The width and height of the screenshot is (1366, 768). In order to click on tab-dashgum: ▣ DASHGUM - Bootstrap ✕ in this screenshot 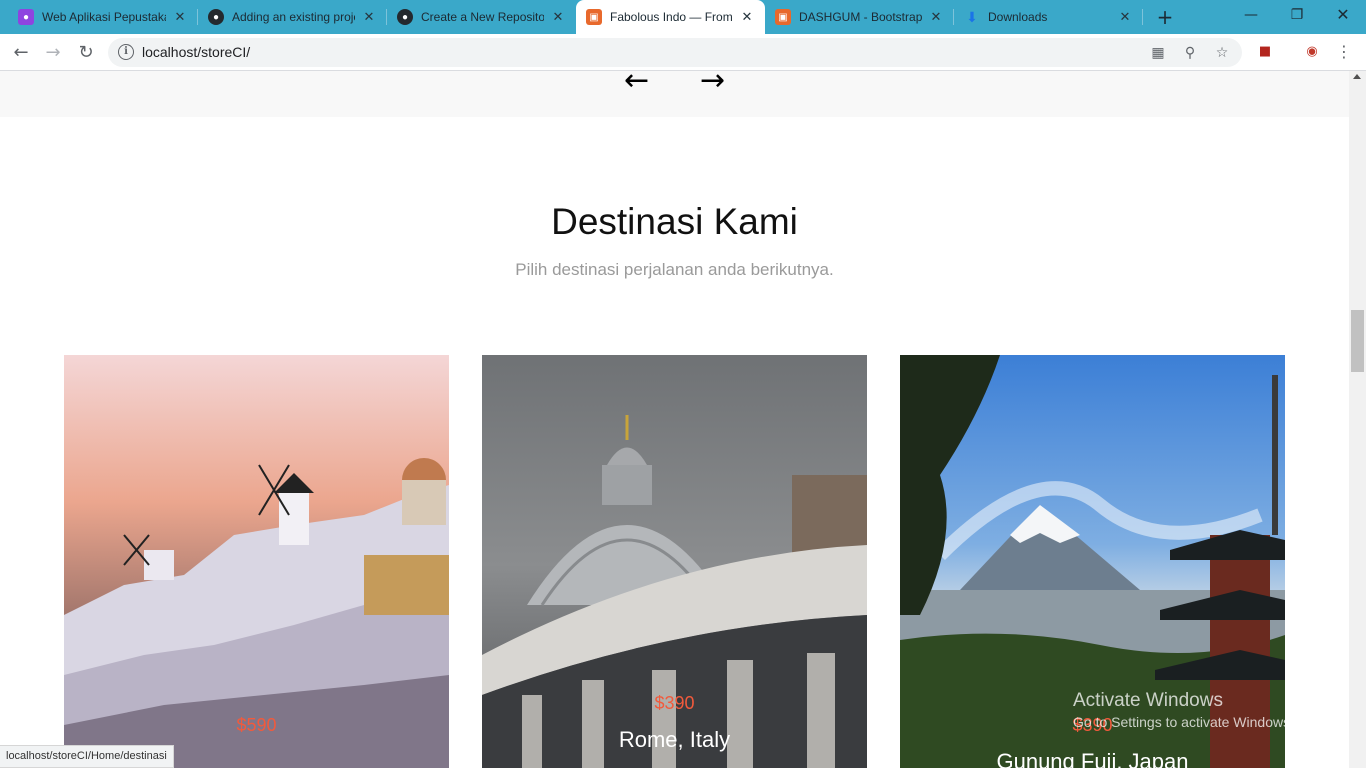, I will do `click(859, 17)`.